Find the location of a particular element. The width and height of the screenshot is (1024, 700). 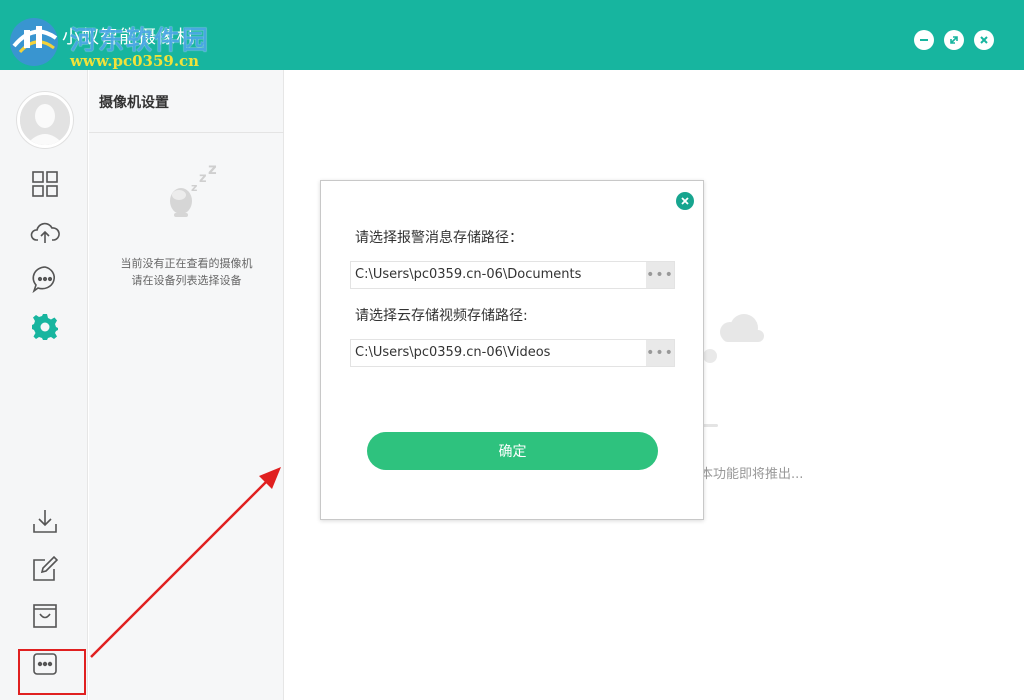

sidebar-item-shop is located at coordinates (45, 616).